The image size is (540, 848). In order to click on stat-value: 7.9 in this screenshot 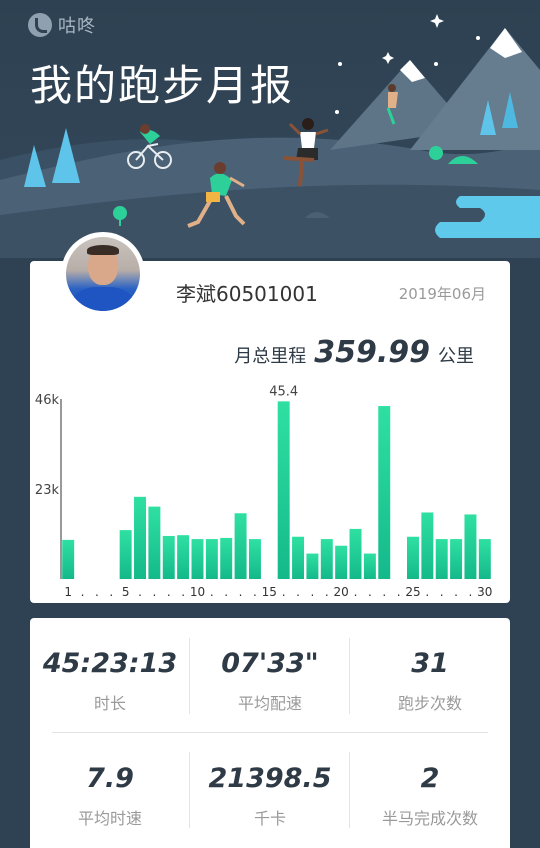, I will do `click(110, 778)`.